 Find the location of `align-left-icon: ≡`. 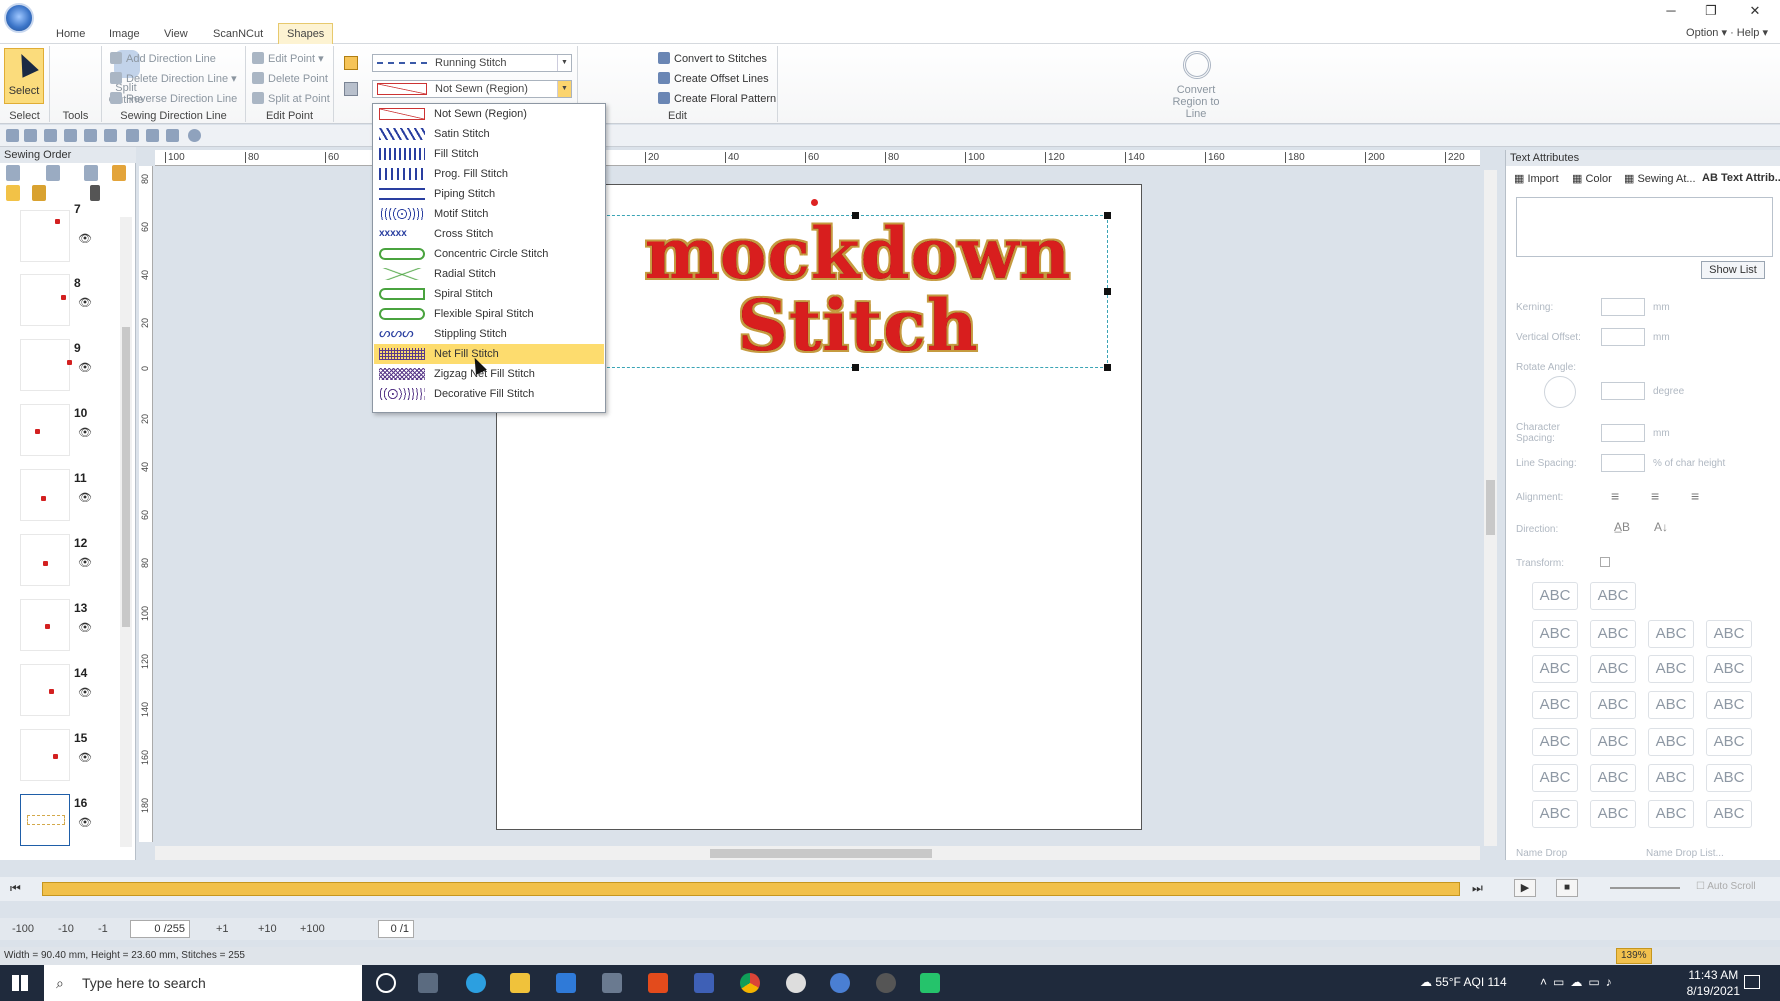

align-left-icon: ≡ is located at coordinates (1615, 496).